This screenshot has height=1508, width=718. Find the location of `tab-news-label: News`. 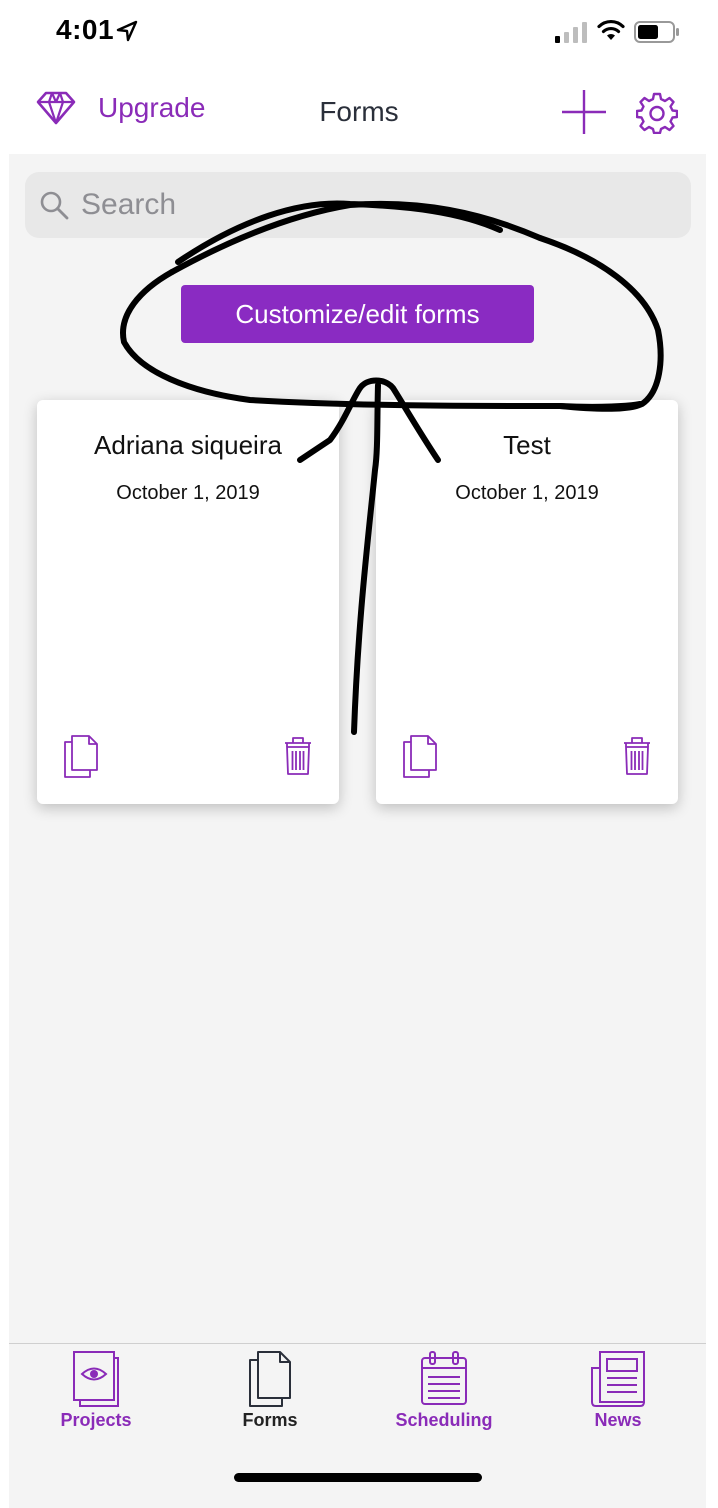

tab-news-label: News is located at coordinates (618, 1420).